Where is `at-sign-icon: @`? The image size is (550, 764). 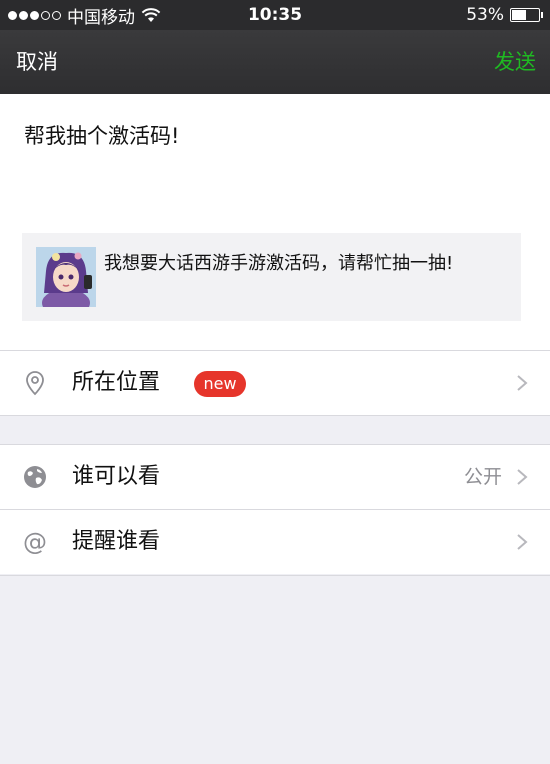 at-sign-icon: @ is located at coordinates (35, 542).